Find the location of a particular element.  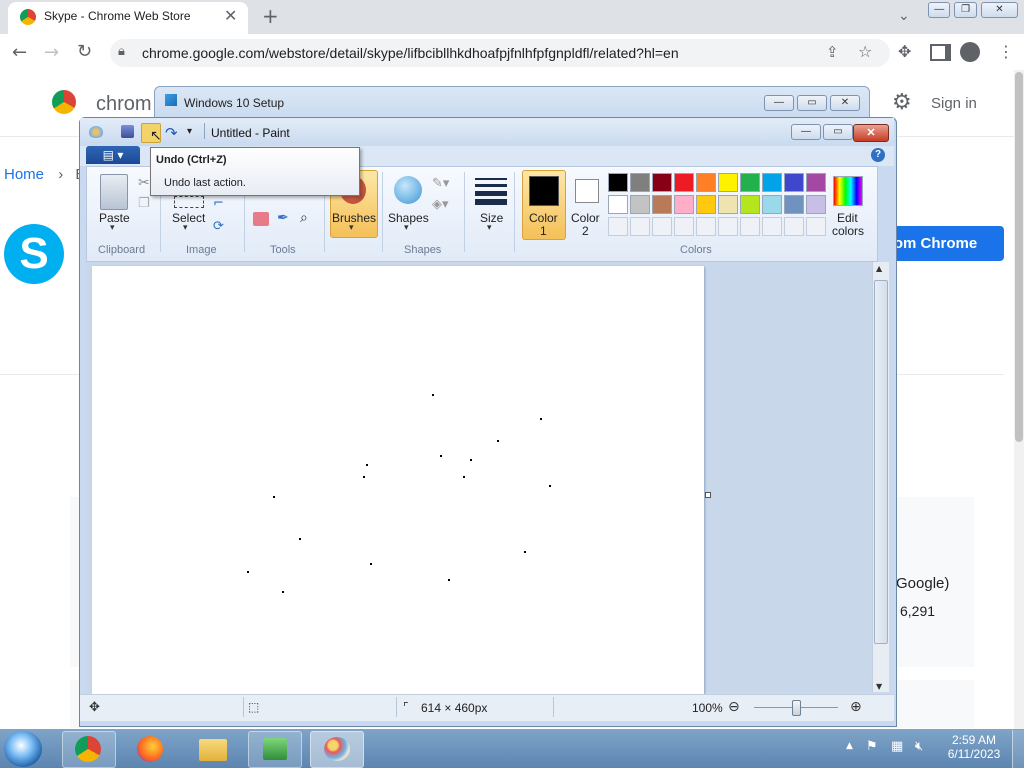

minimize-button: — is located at coordinates (939, 10).